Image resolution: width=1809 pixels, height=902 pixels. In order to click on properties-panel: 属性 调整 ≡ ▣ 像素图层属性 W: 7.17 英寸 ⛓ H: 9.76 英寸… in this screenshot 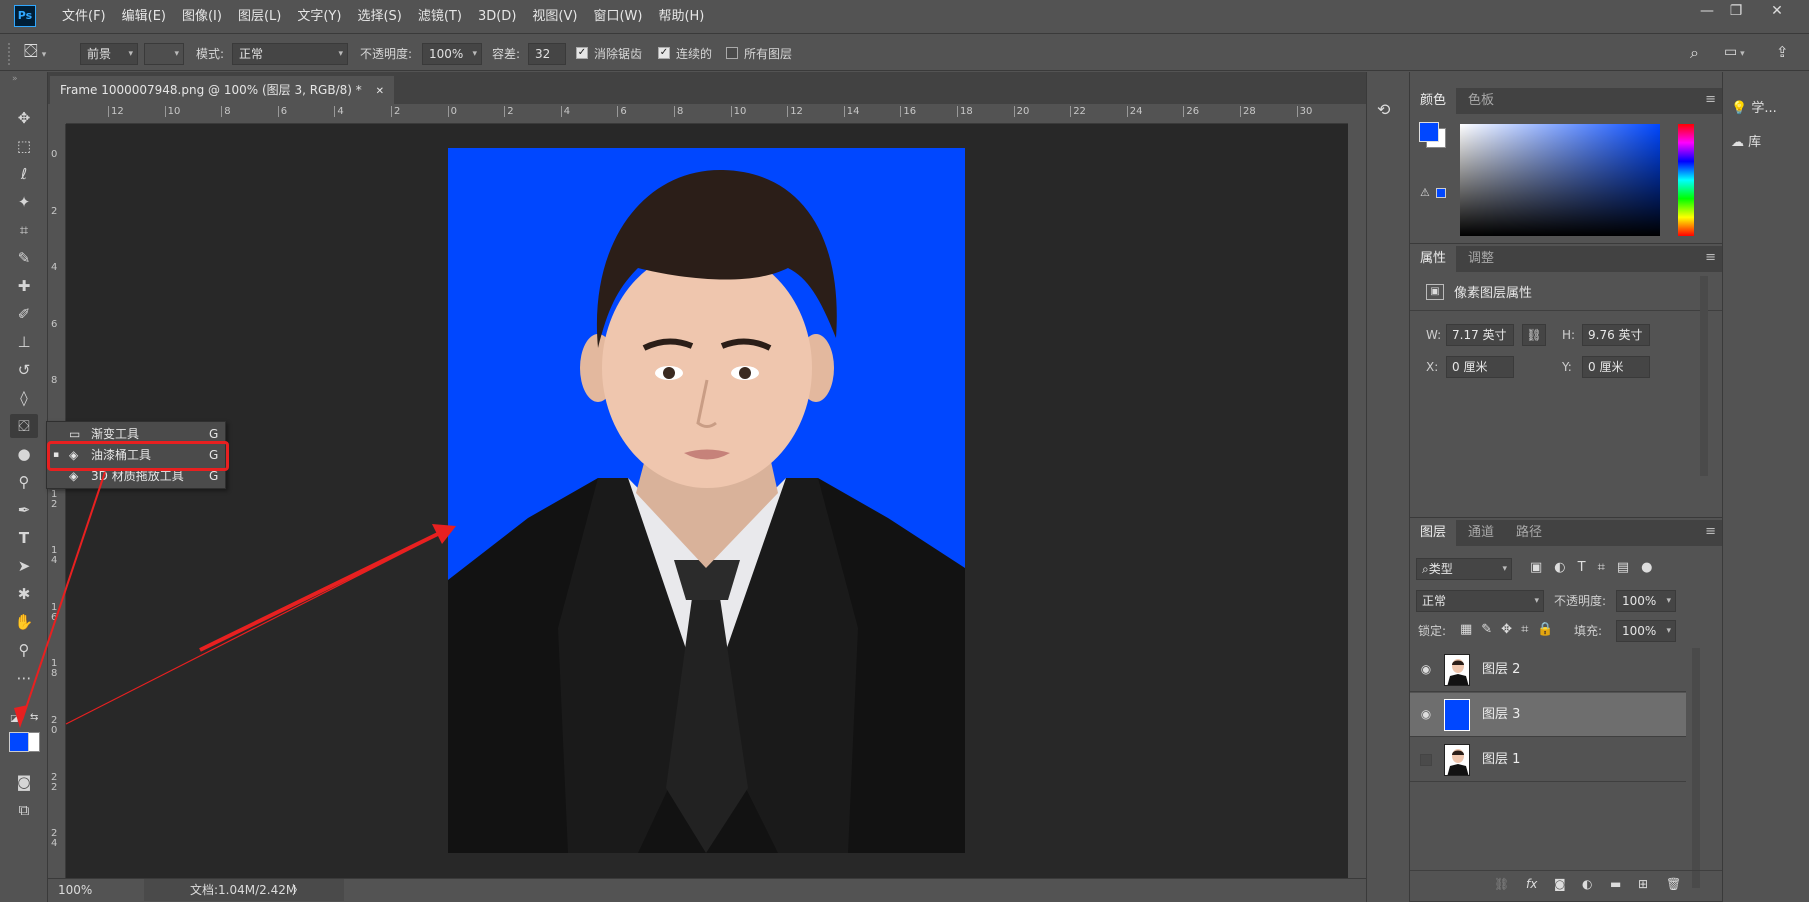, I will do `click(1566, 382)`.